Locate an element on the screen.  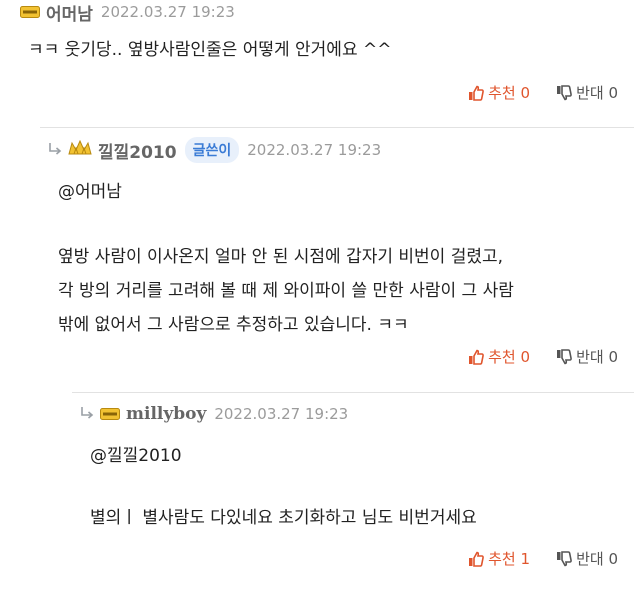
nickname: millyboy is located at coordinates (166, 414).